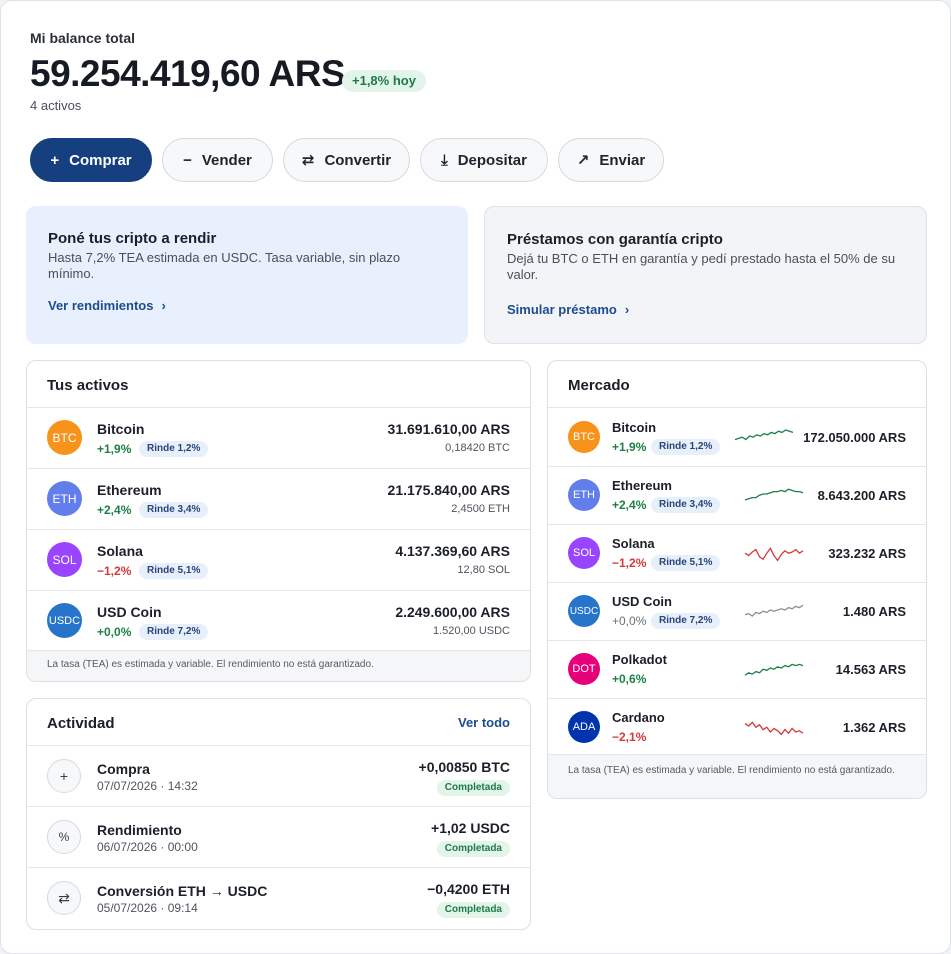 The width and height of the screenshot is (951, 954). Describe the element at coordinates (100, 160) in the screenshot. I see `buy-button-label: Comprar` at that location.